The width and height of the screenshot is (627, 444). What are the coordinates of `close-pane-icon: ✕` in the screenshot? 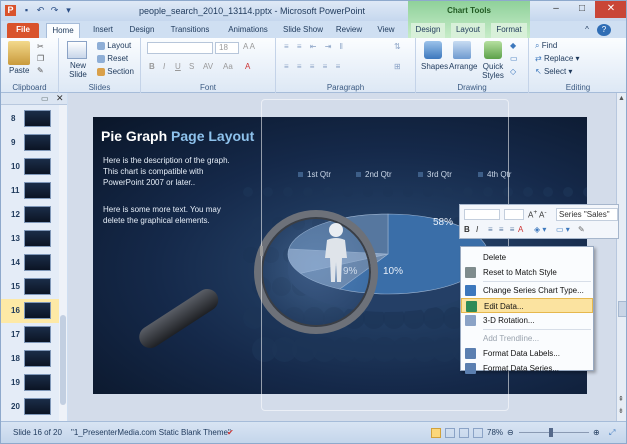 It's located at (60, 98).